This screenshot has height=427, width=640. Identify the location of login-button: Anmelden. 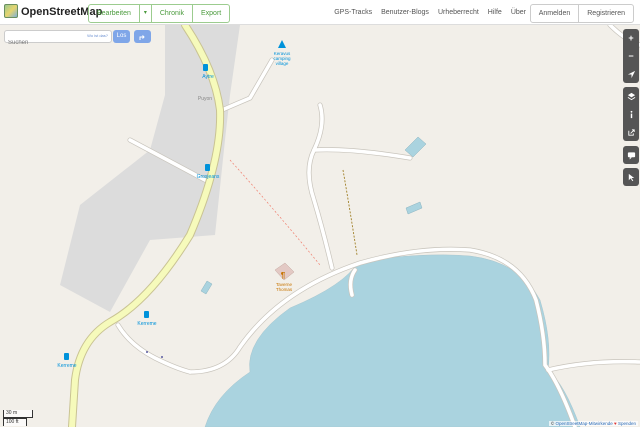
(555, 13).